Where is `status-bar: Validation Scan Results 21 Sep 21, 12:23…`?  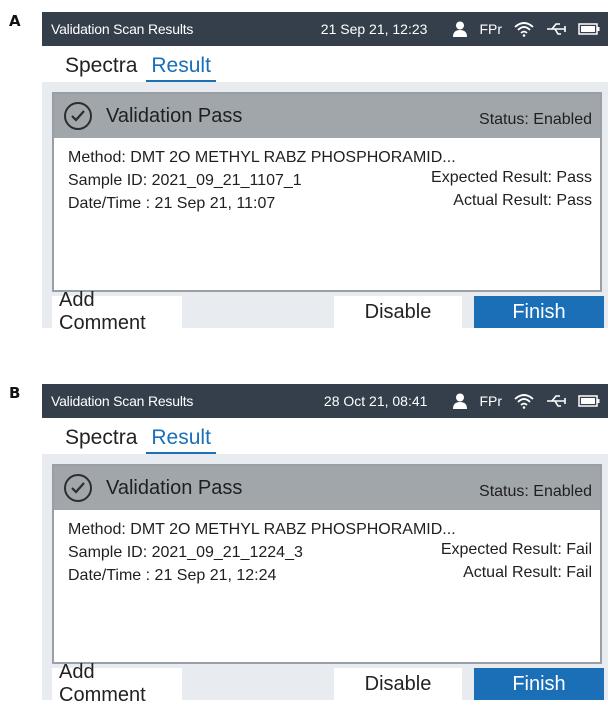
status-bar: Validation Scan Results 21 Sep 21, 12:23… is located at coordinates (325, 29).